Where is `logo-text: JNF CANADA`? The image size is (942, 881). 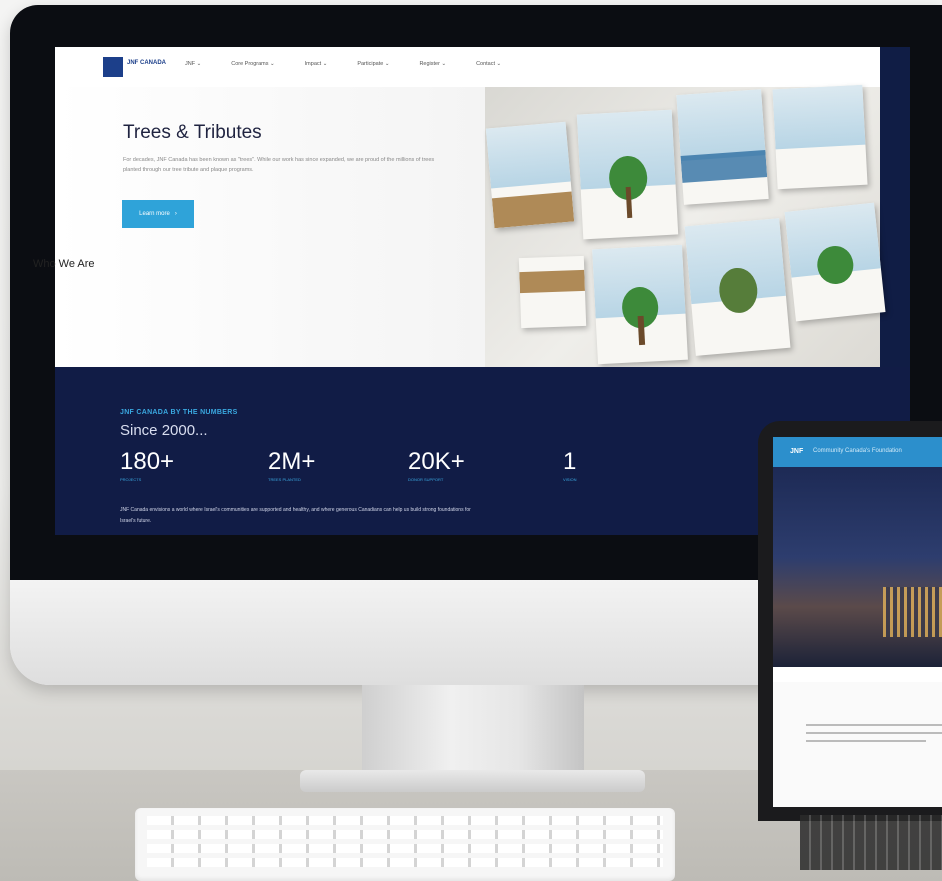
logo-text: JNF CANADA is located at coordinates (146, 63).